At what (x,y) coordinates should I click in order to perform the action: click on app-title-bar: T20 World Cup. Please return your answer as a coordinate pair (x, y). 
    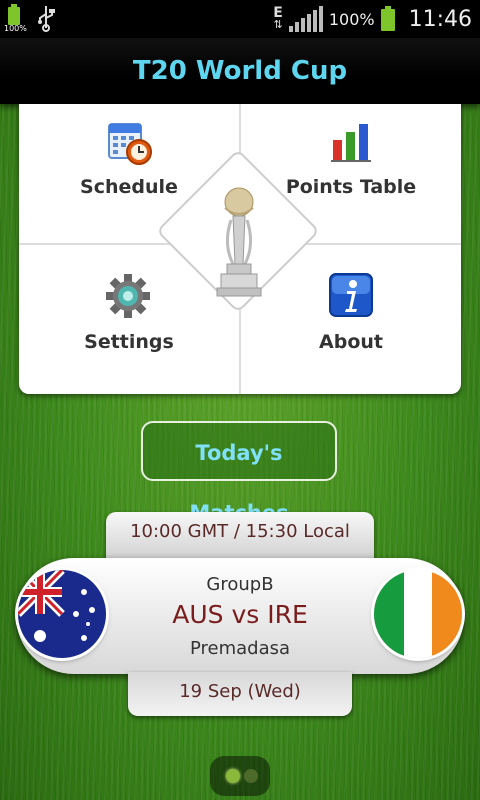
    Looking at the image, I should click on (240, 71).